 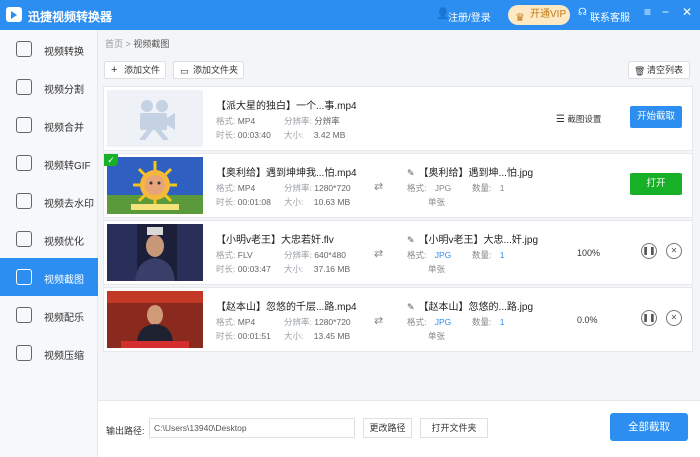 What do you see at coordinates (49, 201) in the screenshot?
I see `sidebar-item-watermark: 视频去水印` at bounding box center [49, 201].